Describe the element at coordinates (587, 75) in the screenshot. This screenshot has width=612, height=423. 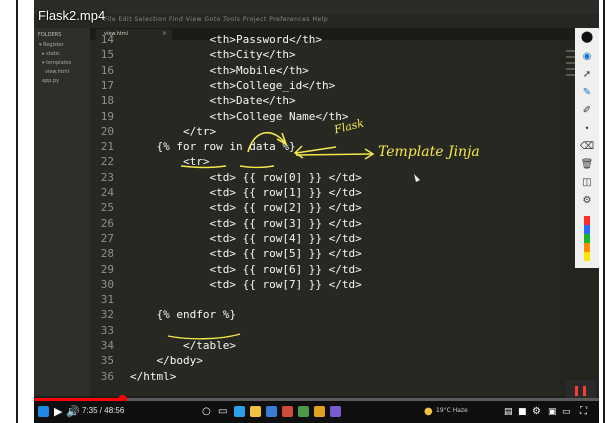
I see `pointer-icon: ➚` at that location.